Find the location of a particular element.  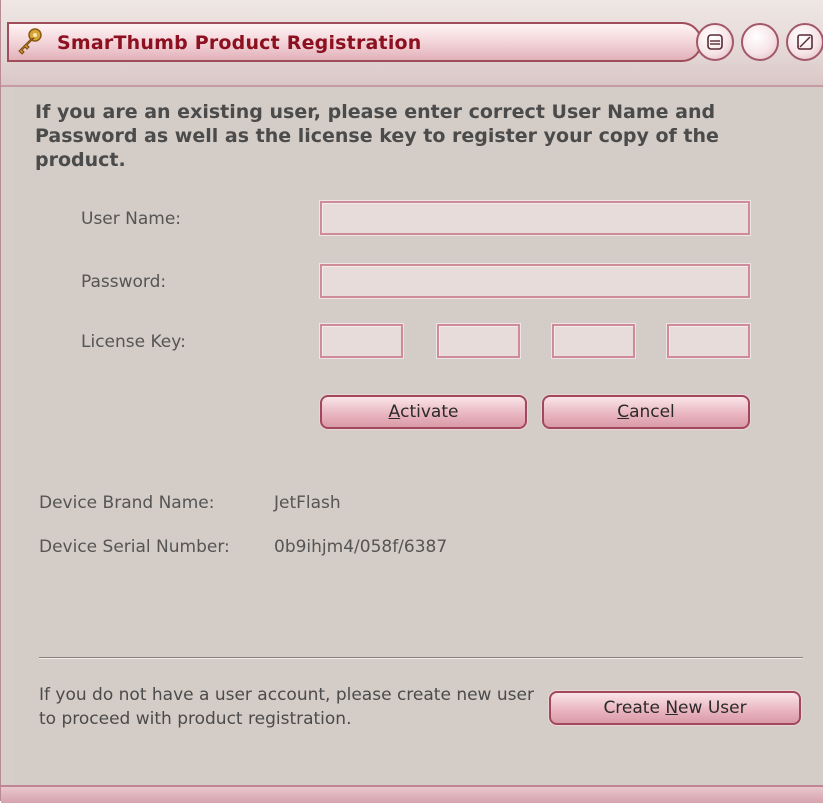

create-user-label: ew User is located at coordinates (712, 708).